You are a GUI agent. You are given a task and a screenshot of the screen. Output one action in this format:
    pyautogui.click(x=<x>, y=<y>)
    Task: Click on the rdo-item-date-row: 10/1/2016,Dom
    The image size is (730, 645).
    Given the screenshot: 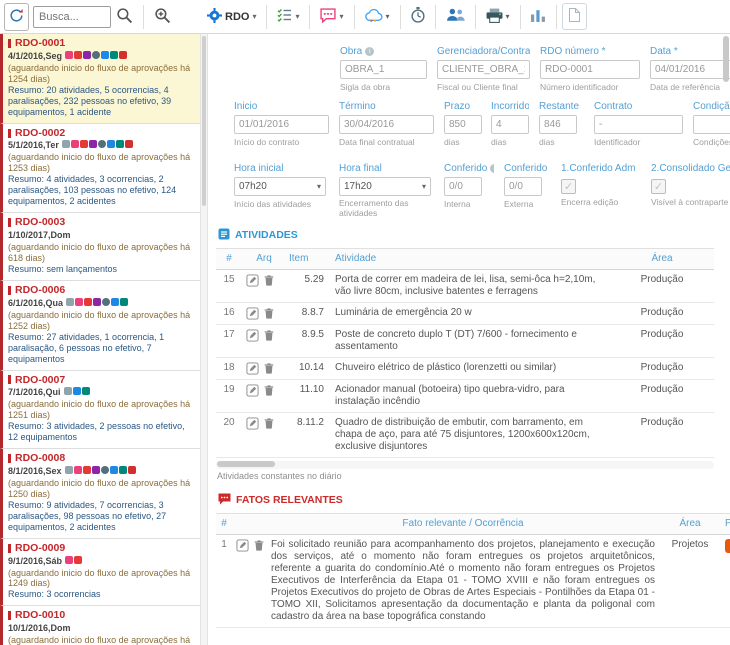 What is the action you would take?
    pyautogui.click(x=101, y=628)
    